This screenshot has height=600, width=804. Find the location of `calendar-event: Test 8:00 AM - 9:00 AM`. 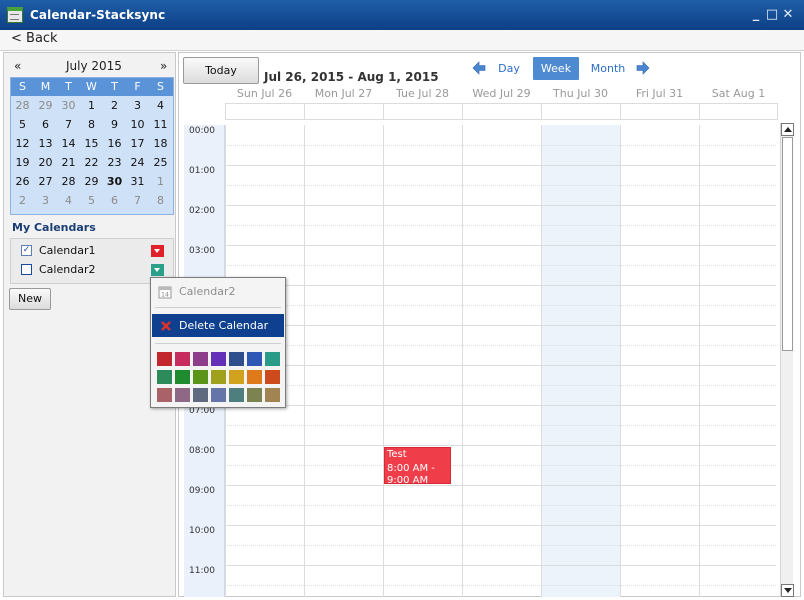

calendar-event: Test 8:00 AM - 9:00 AM is located at coordinates (417, 465).